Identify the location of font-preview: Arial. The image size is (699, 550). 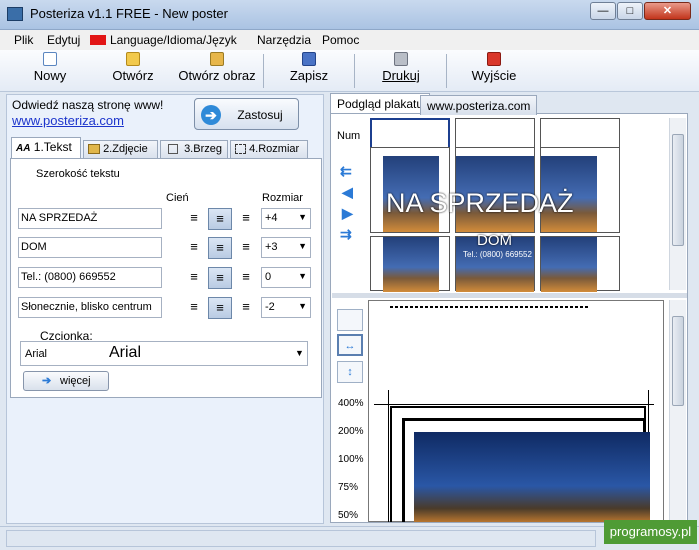
(125, 352).